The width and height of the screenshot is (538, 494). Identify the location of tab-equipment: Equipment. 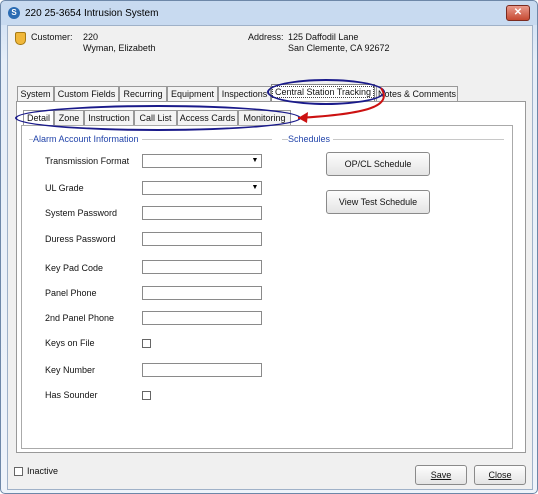
(192, 94).